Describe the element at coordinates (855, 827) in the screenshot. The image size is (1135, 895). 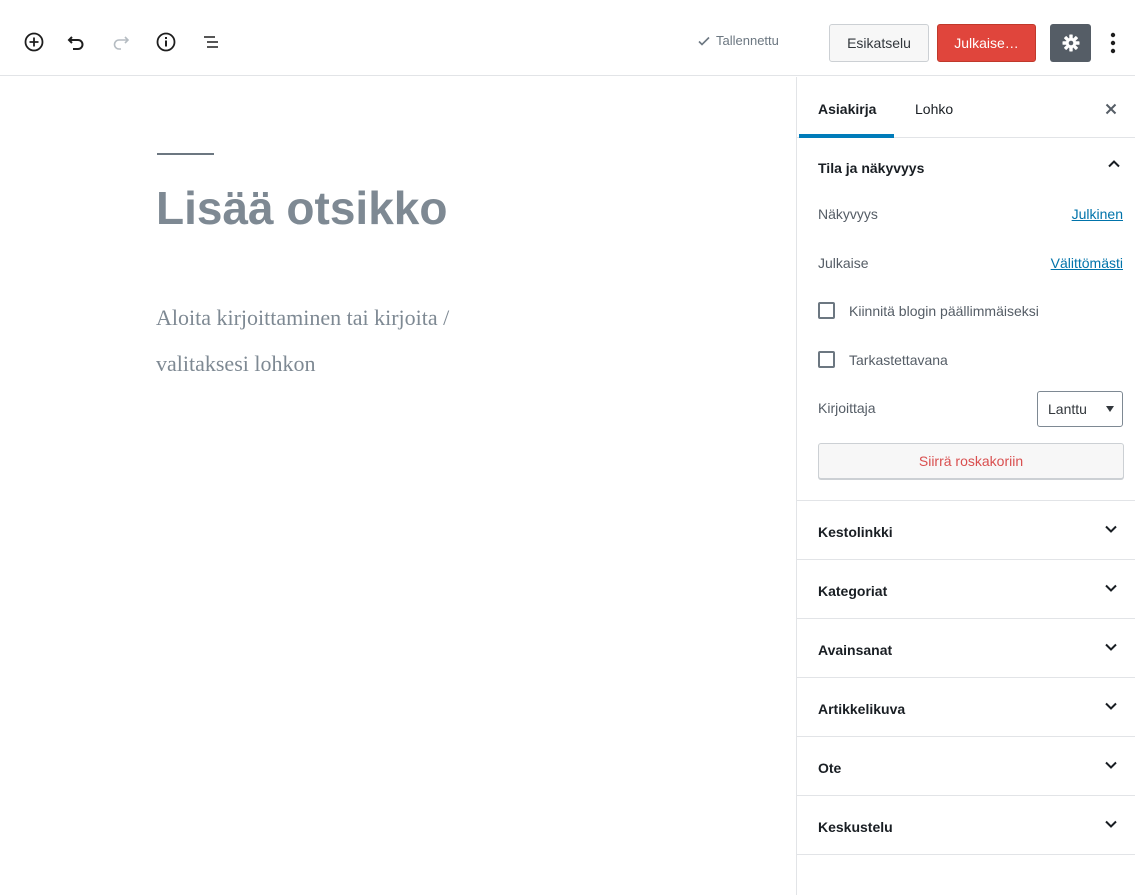
I see `panel-discussion-title: Keskustelu` at that location.